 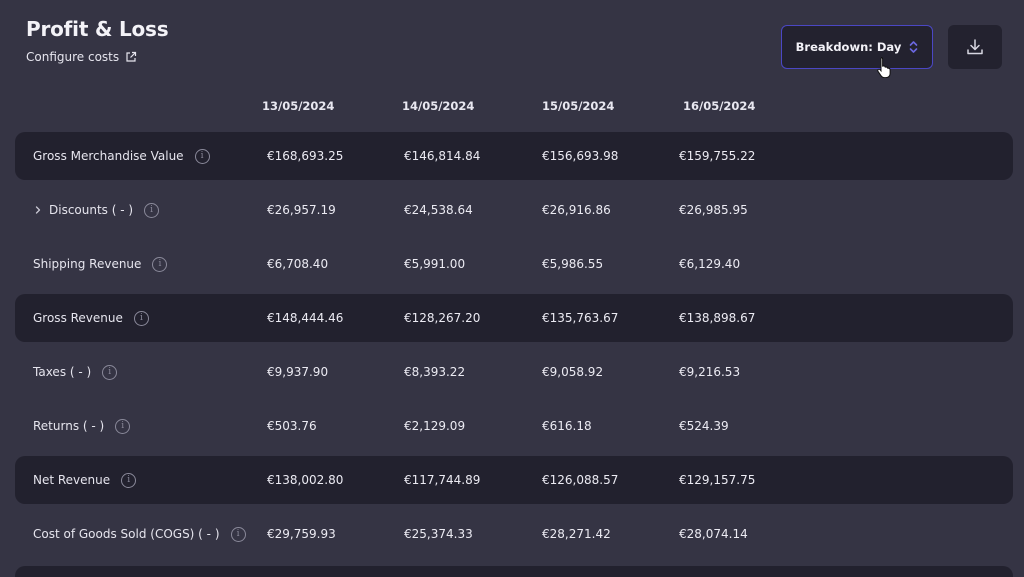 I want to click on row-value: €135,763.67, so click(x=580, y=318).